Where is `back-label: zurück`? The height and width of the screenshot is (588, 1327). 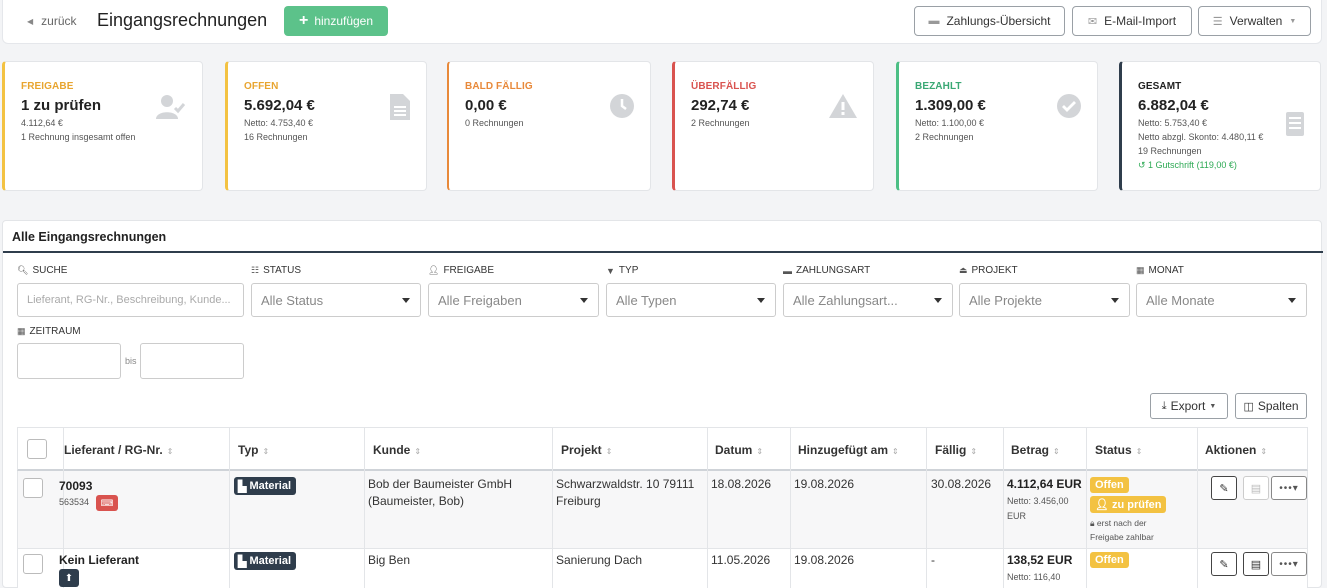 back-label: zurück is located at coordinates (59, 21).